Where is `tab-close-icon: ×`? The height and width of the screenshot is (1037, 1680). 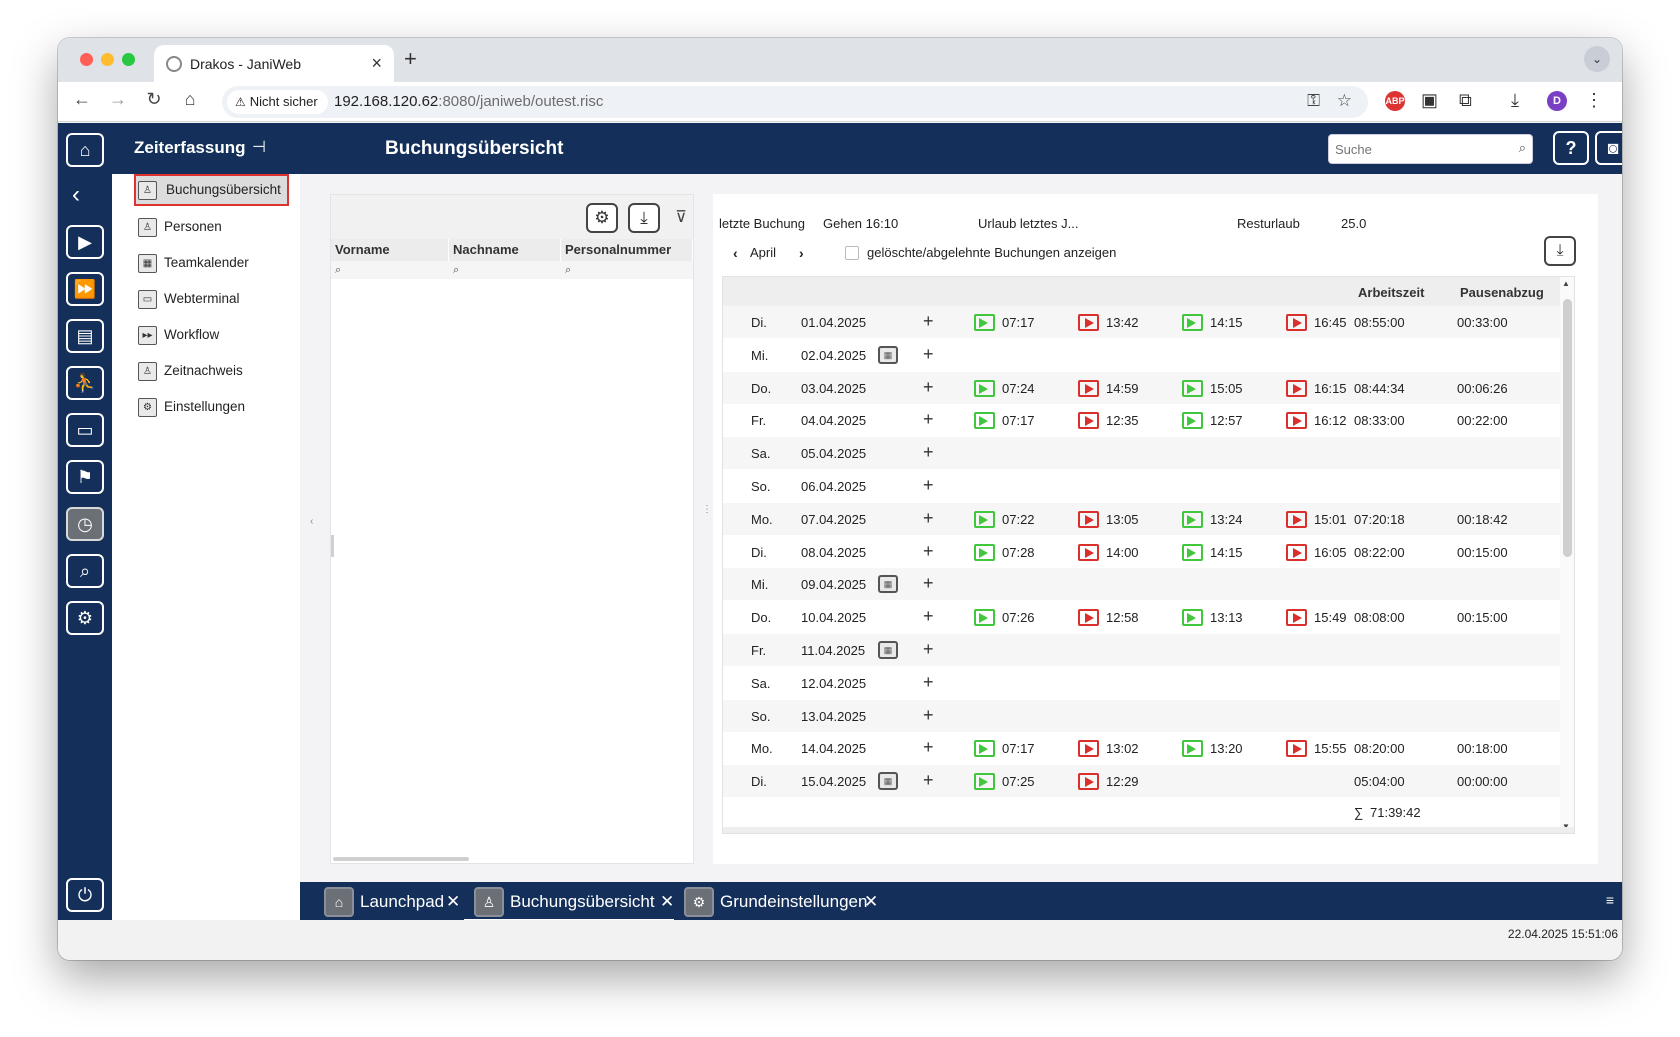 tab-close-icon: × is located at coordinates (376, 63).